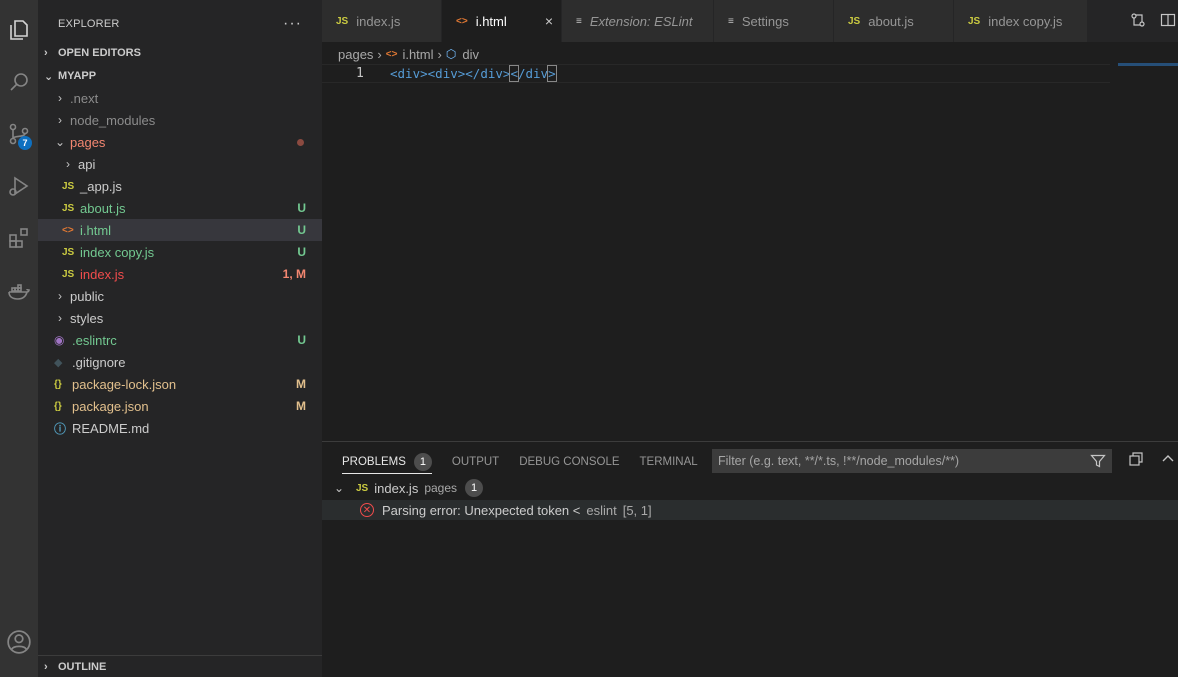 This screenshot has width=1178, height=677. I want to click on problem-message: Parsing error: Unexpected token <, so click(481, 510).